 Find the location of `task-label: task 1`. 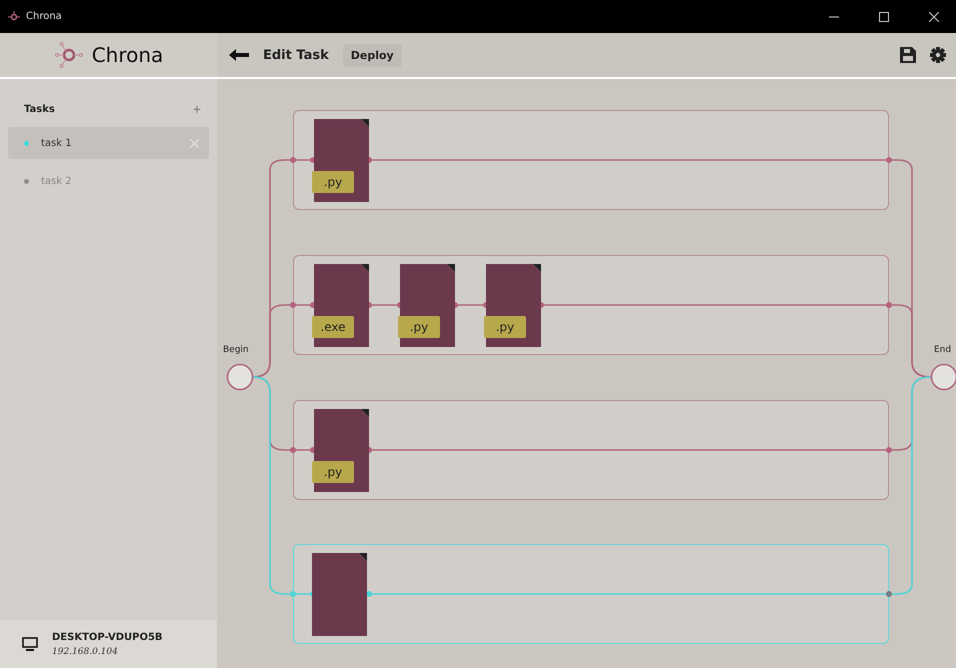

task-label: task 1 is located at coordinates (57, 143).